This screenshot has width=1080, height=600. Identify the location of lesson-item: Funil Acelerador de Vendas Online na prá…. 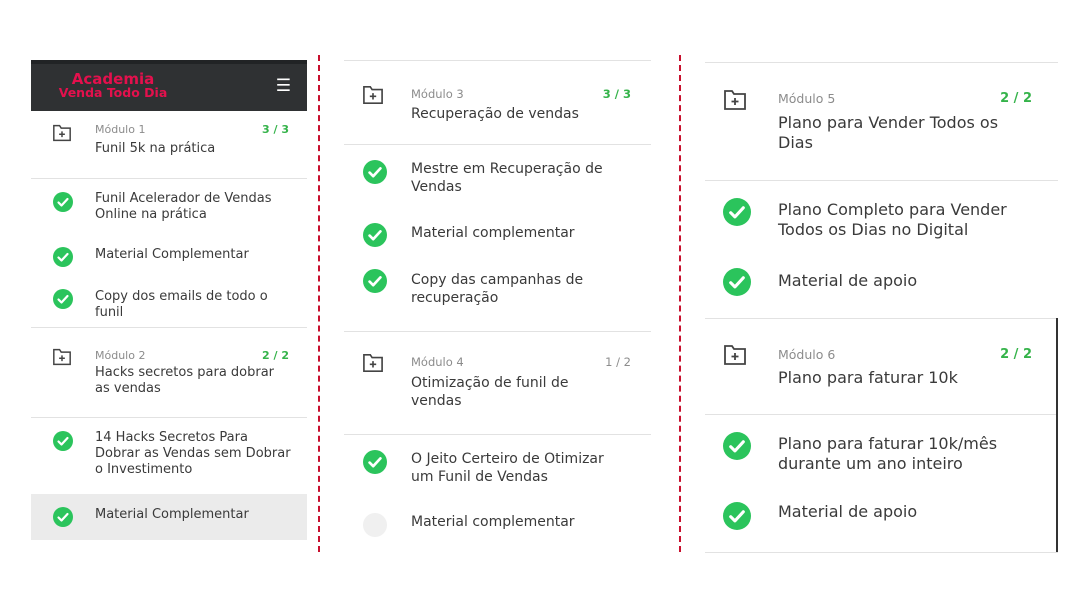
(169, 207).